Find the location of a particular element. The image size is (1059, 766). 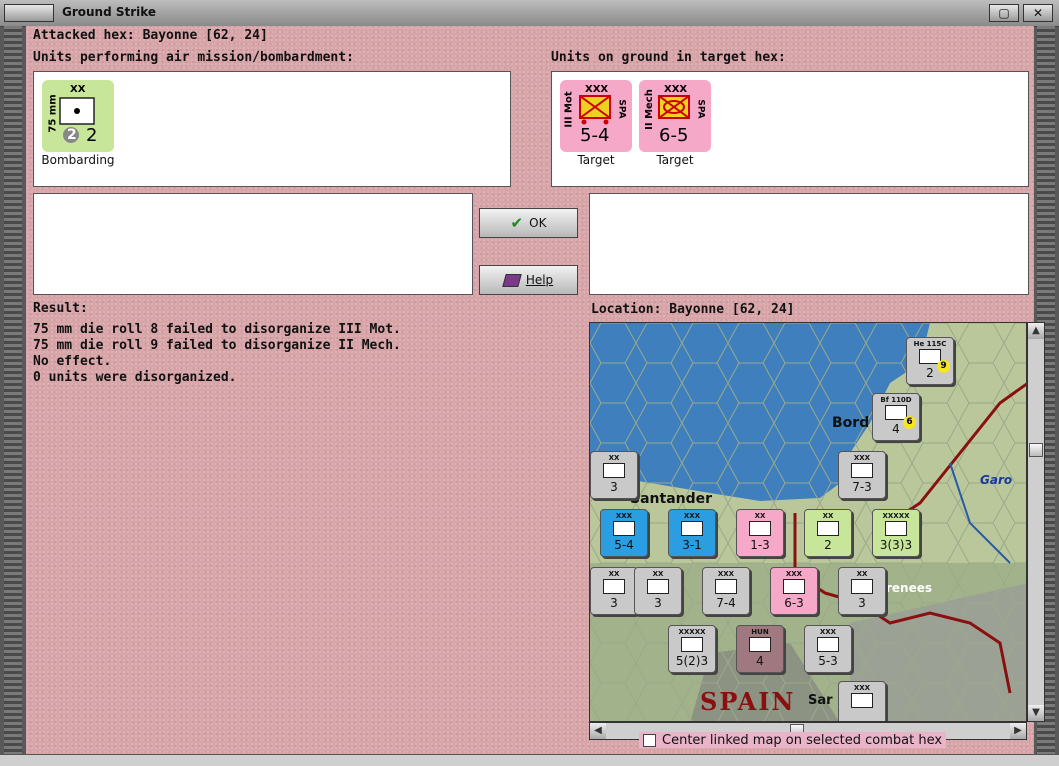

map-unit-counter: XXX 5-4 is located at coordinates (624, 533).